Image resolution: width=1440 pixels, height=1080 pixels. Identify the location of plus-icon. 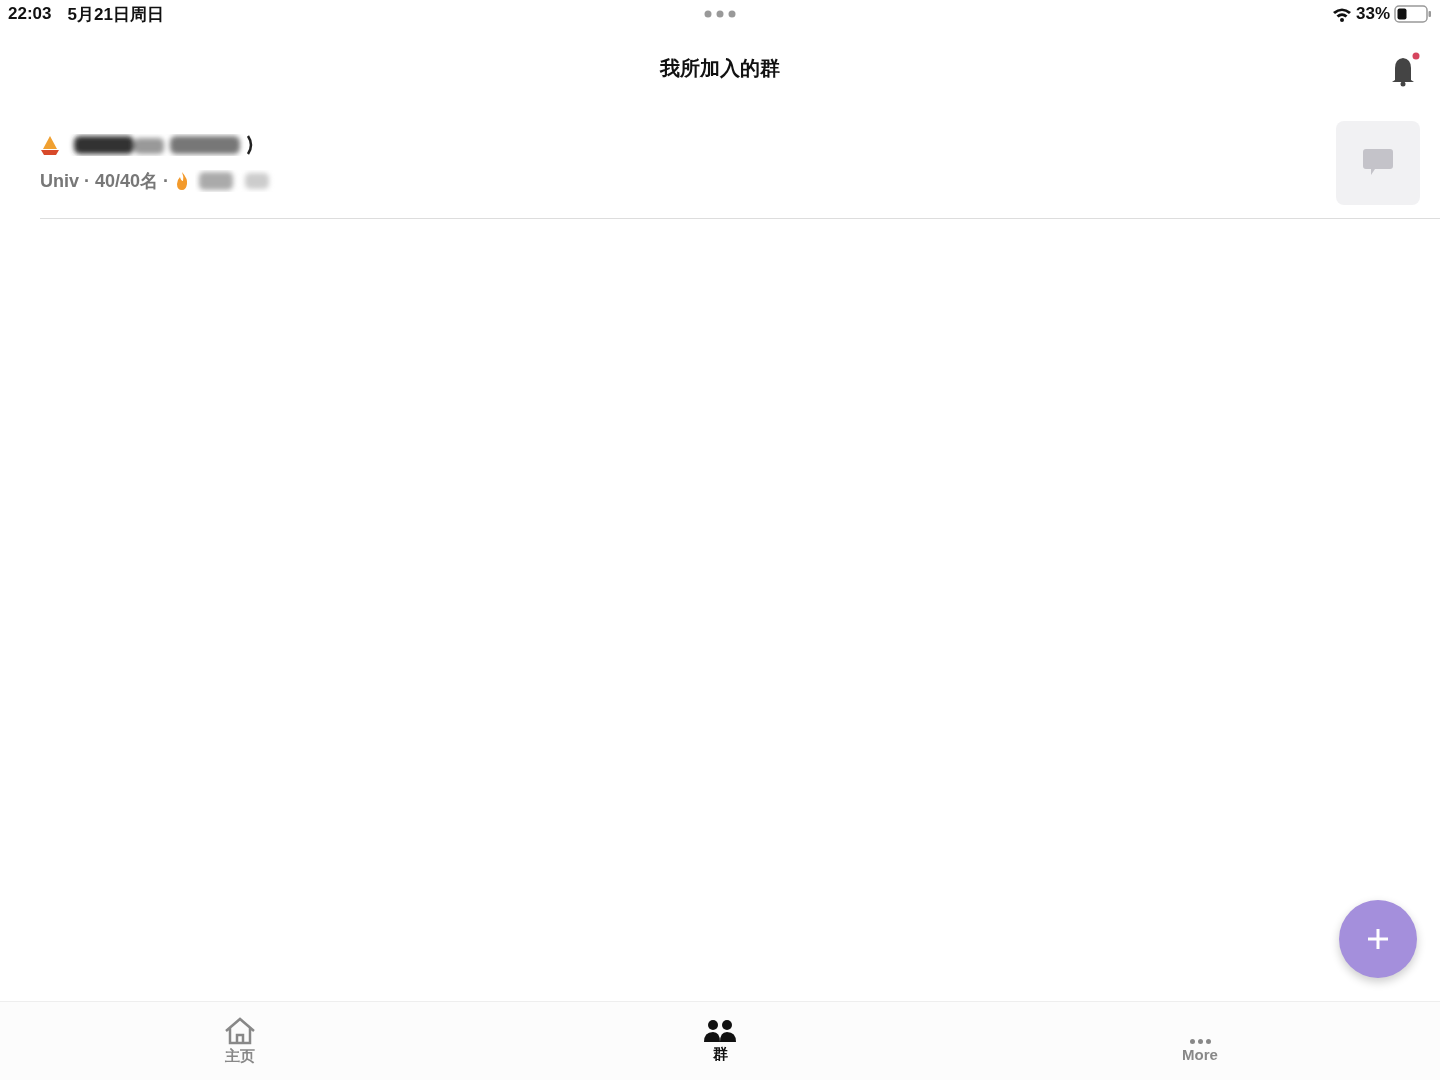
(1378, 939).